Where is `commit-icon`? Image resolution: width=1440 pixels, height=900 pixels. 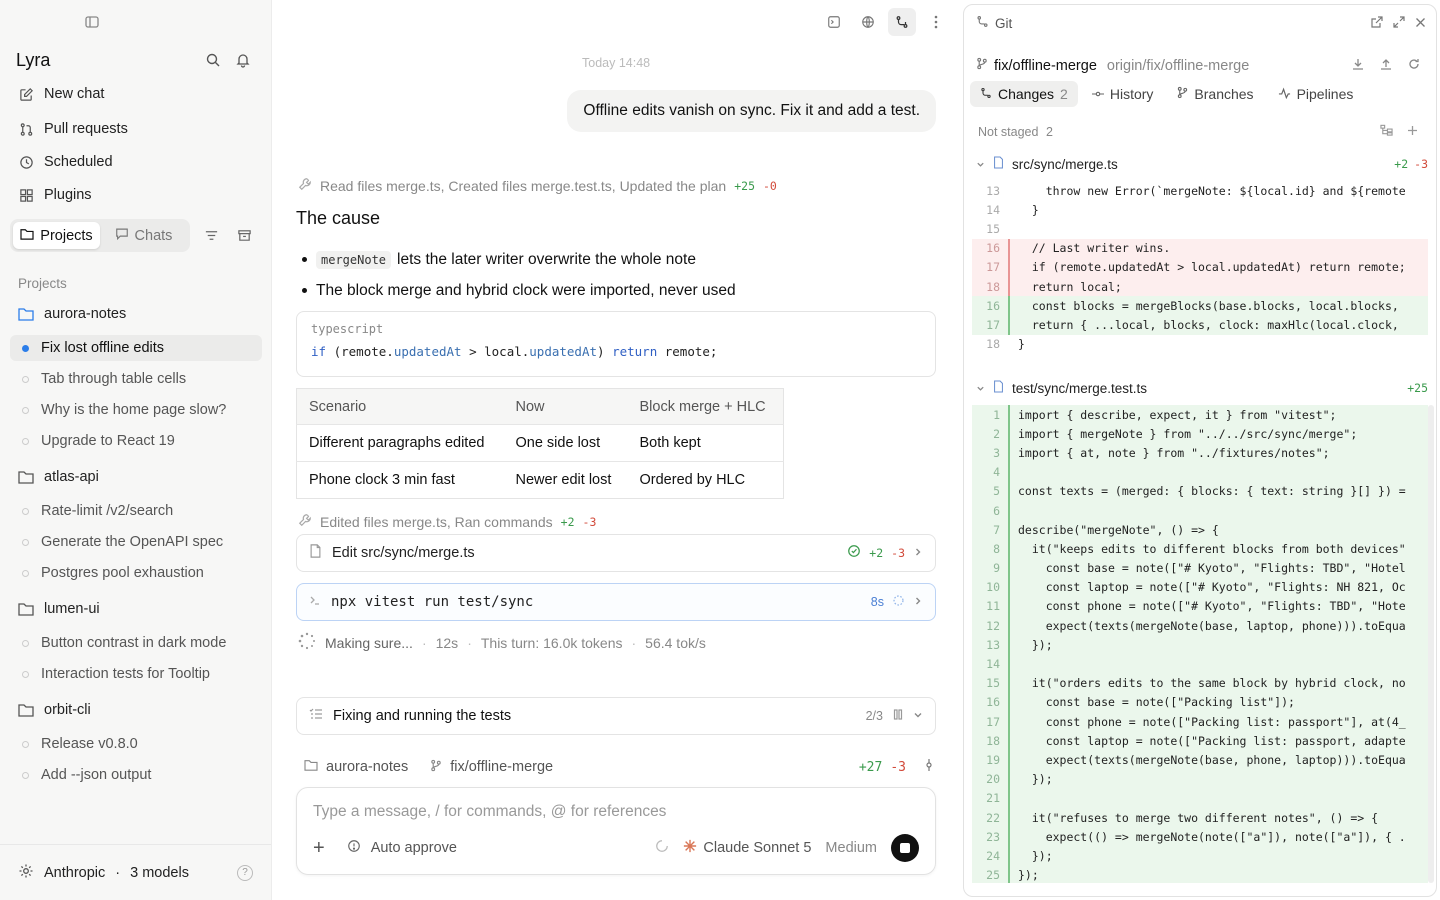
commit-icon is located at coordinates (929, 767).